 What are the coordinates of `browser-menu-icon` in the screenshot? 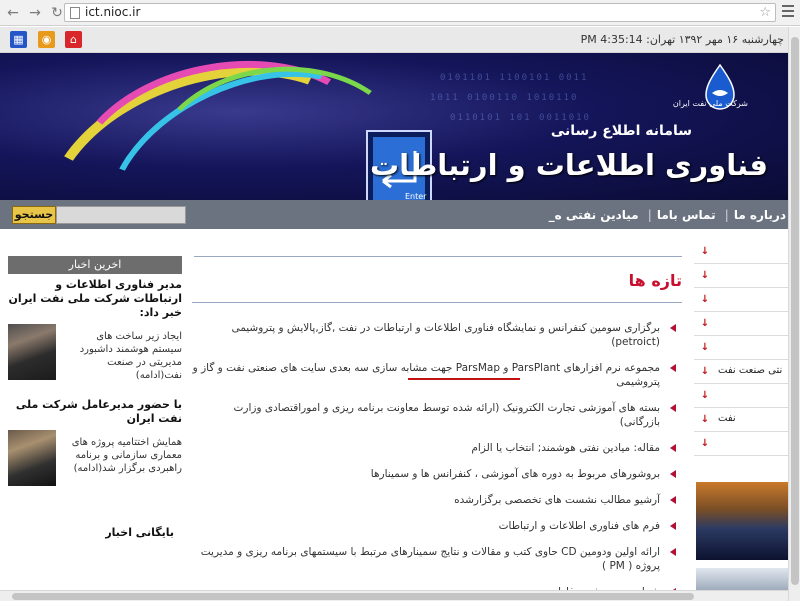 It's located at (788, 12).